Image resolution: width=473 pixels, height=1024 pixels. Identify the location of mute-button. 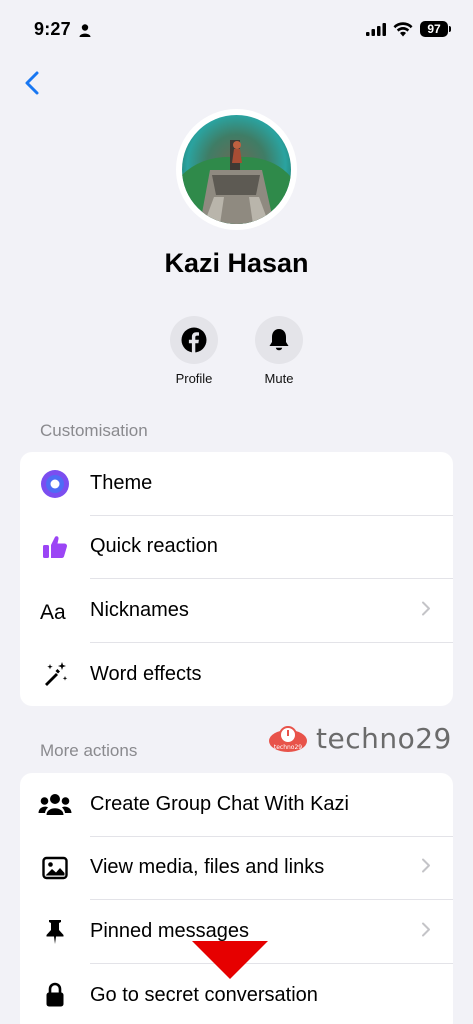
(279, 340).